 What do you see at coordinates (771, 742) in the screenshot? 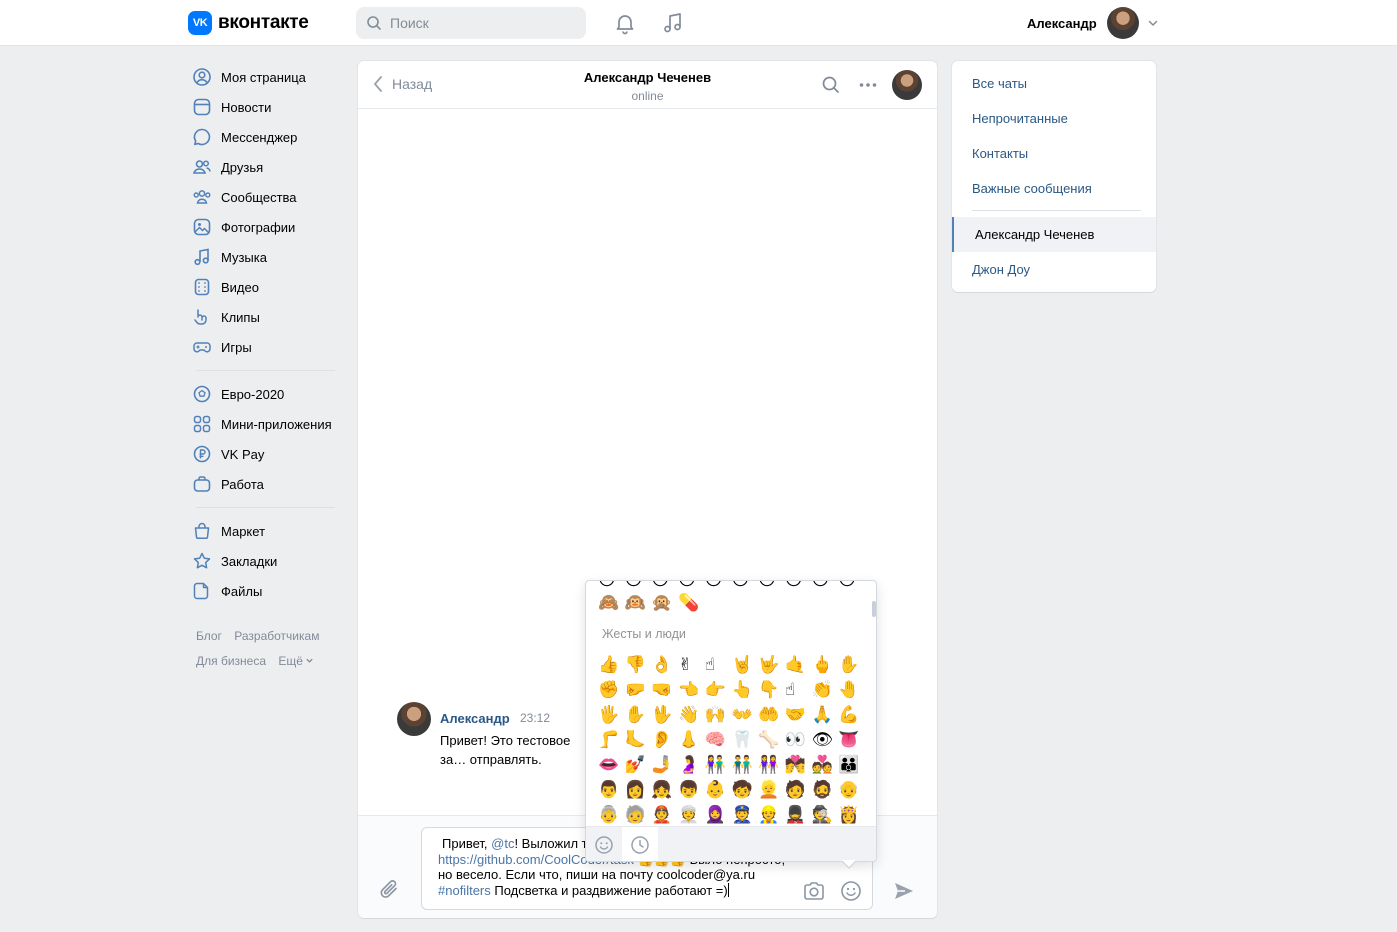
I see `emoji: 🦴` at bounding box center [771, 742].